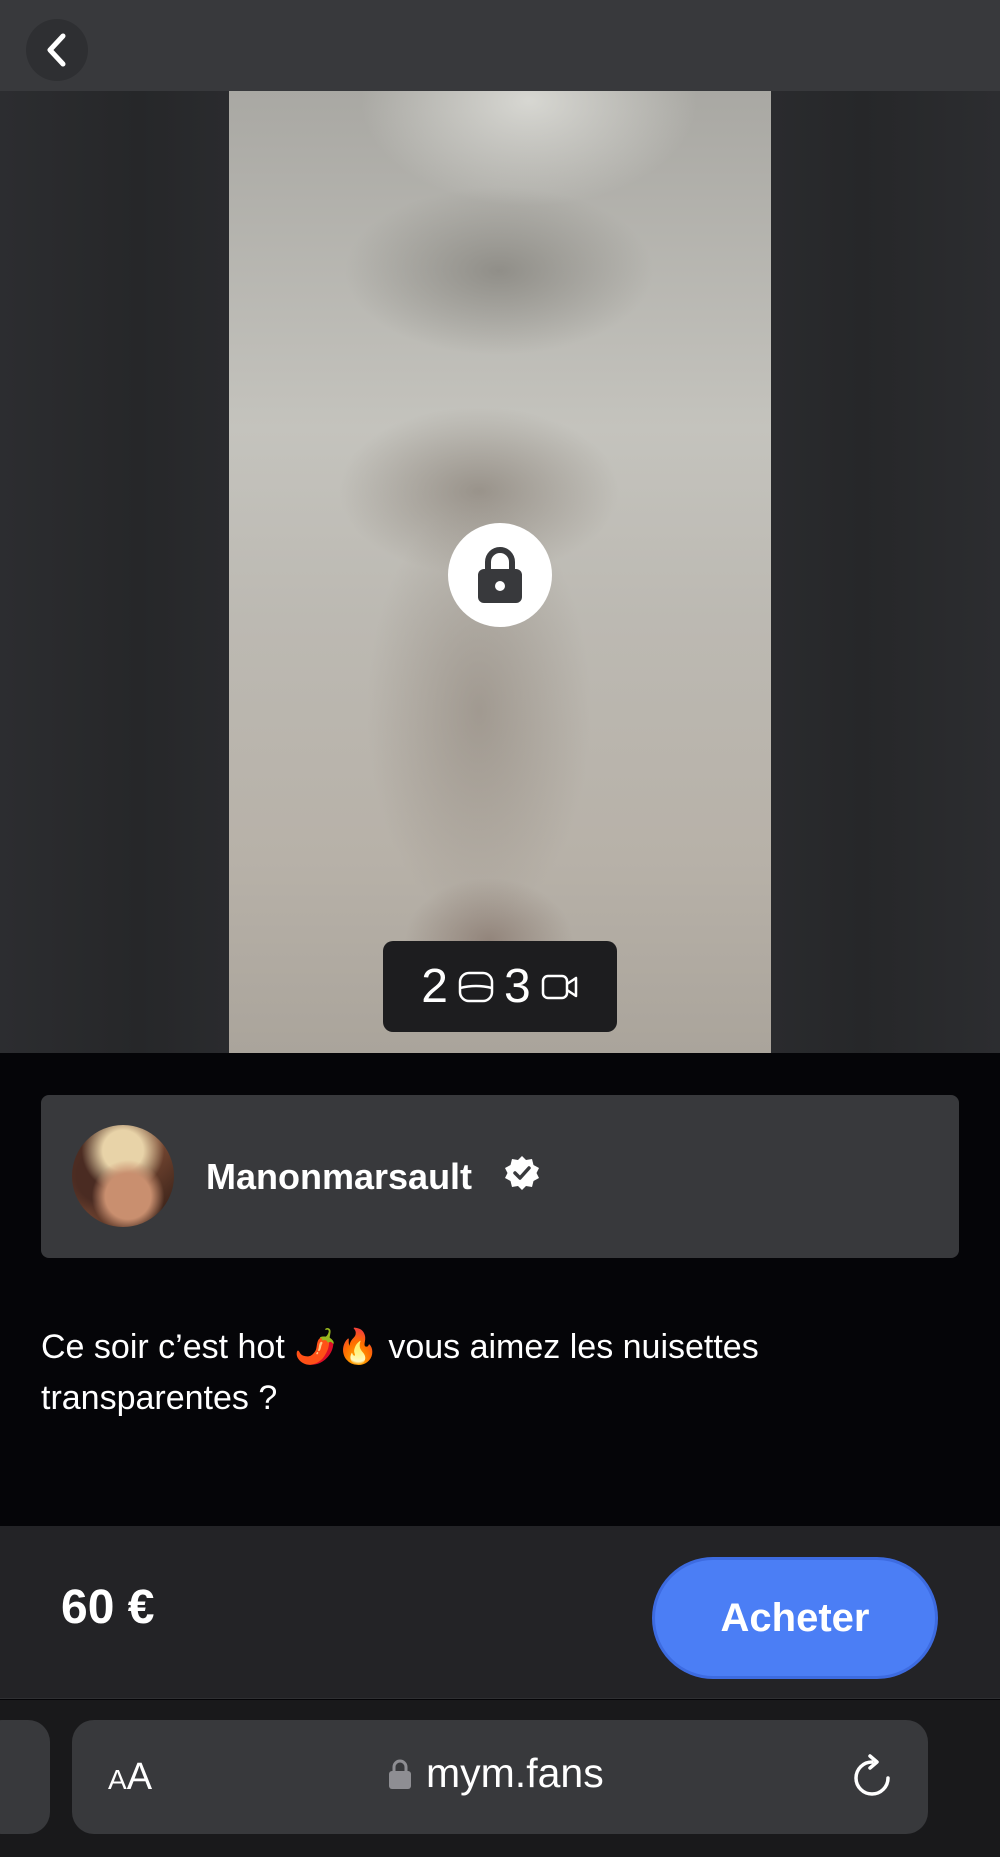 This screenshot has width=1000, height=1857. Describe the element at coordinates (115, 572) in the screenshot. I see `media-backdrop-left` at that location.